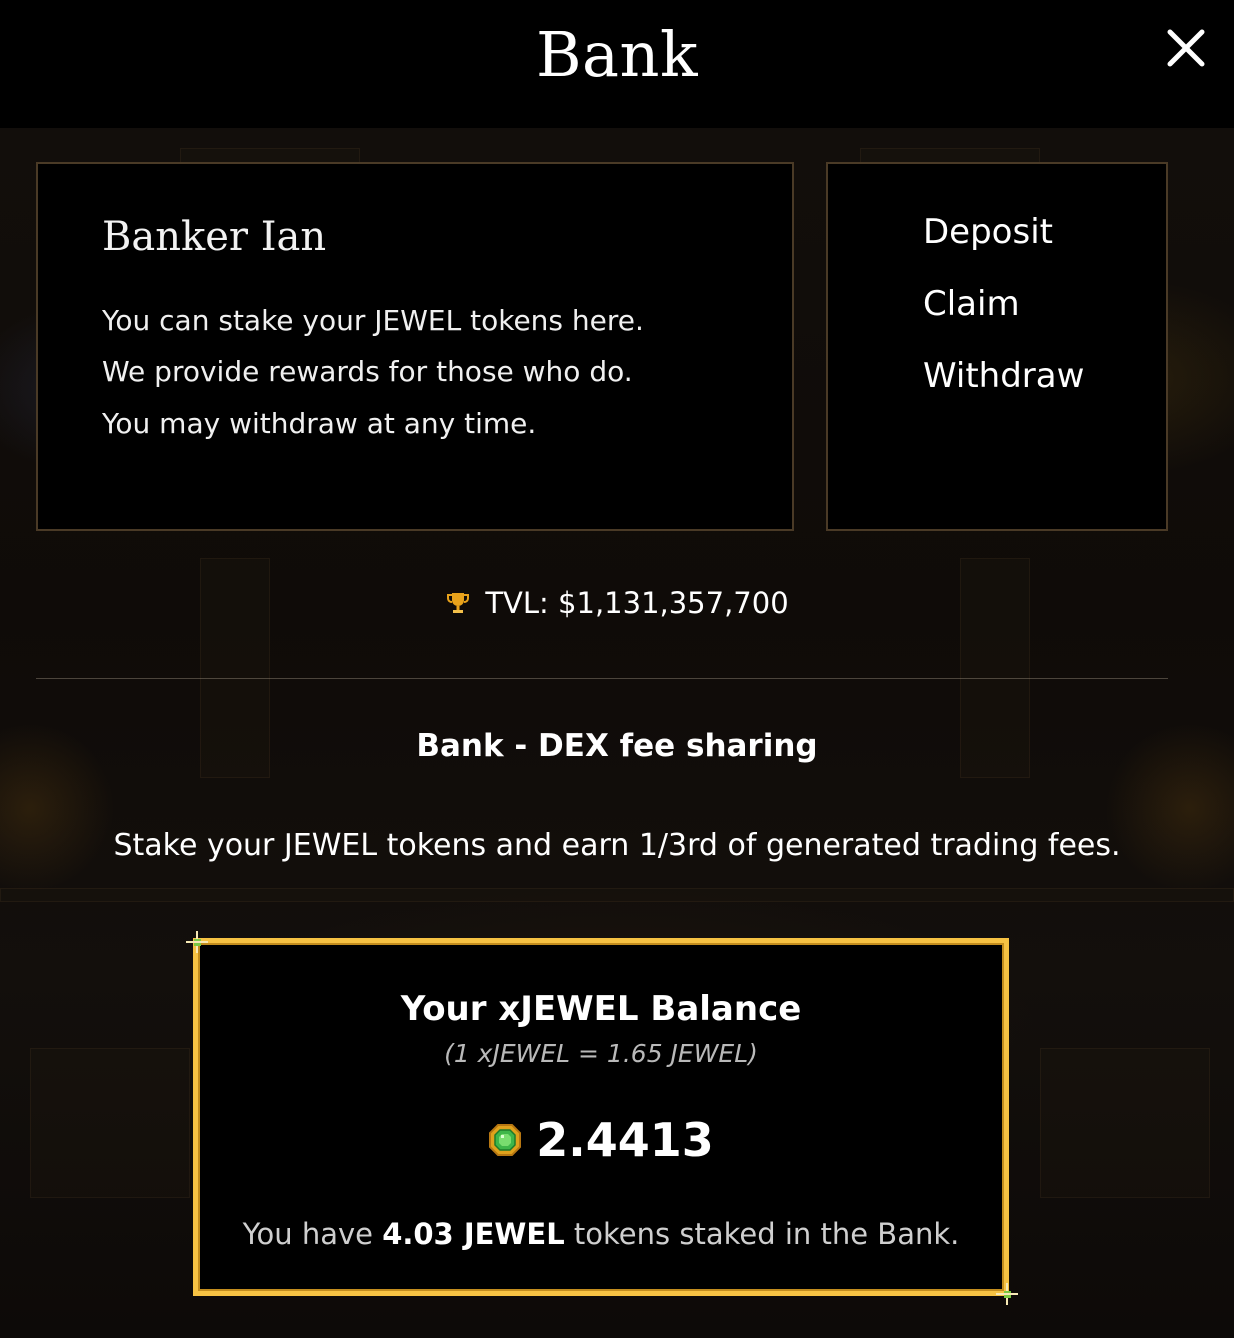 Image resolution: width=1234 pixels, height=1338 pixels. What do you see at coordinates (312, 1234) in the screenshot?
I see `staked-prefix: You have` at bounding box center [312, 1234].